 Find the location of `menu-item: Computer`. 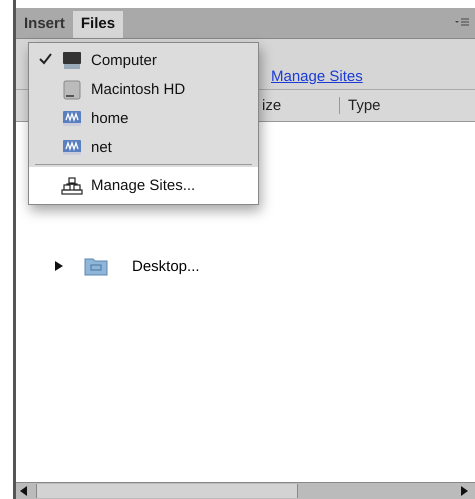

menu-item: Computer is located at coordinates (143, 60).